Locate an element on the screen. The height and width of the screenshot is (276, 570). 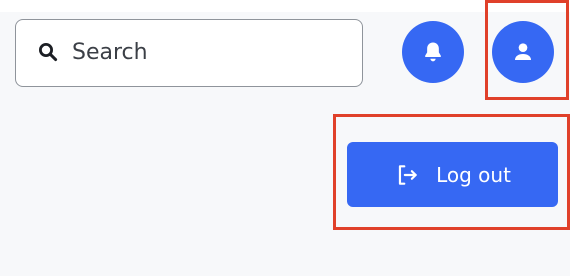
logout-button: Log out is located at coordinates (452, 174).